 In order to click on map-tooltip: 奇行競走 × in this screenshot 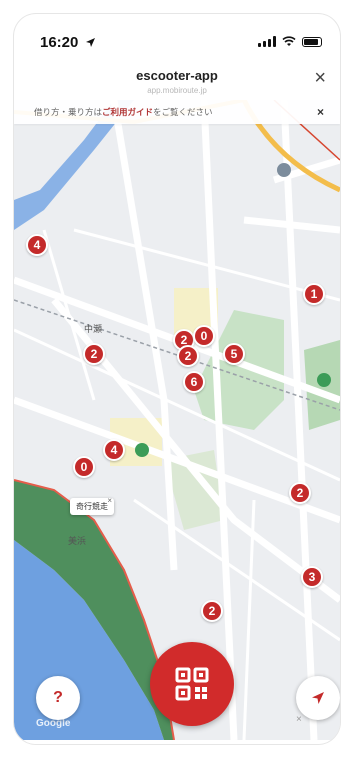, I will do `click(92, 505)`.